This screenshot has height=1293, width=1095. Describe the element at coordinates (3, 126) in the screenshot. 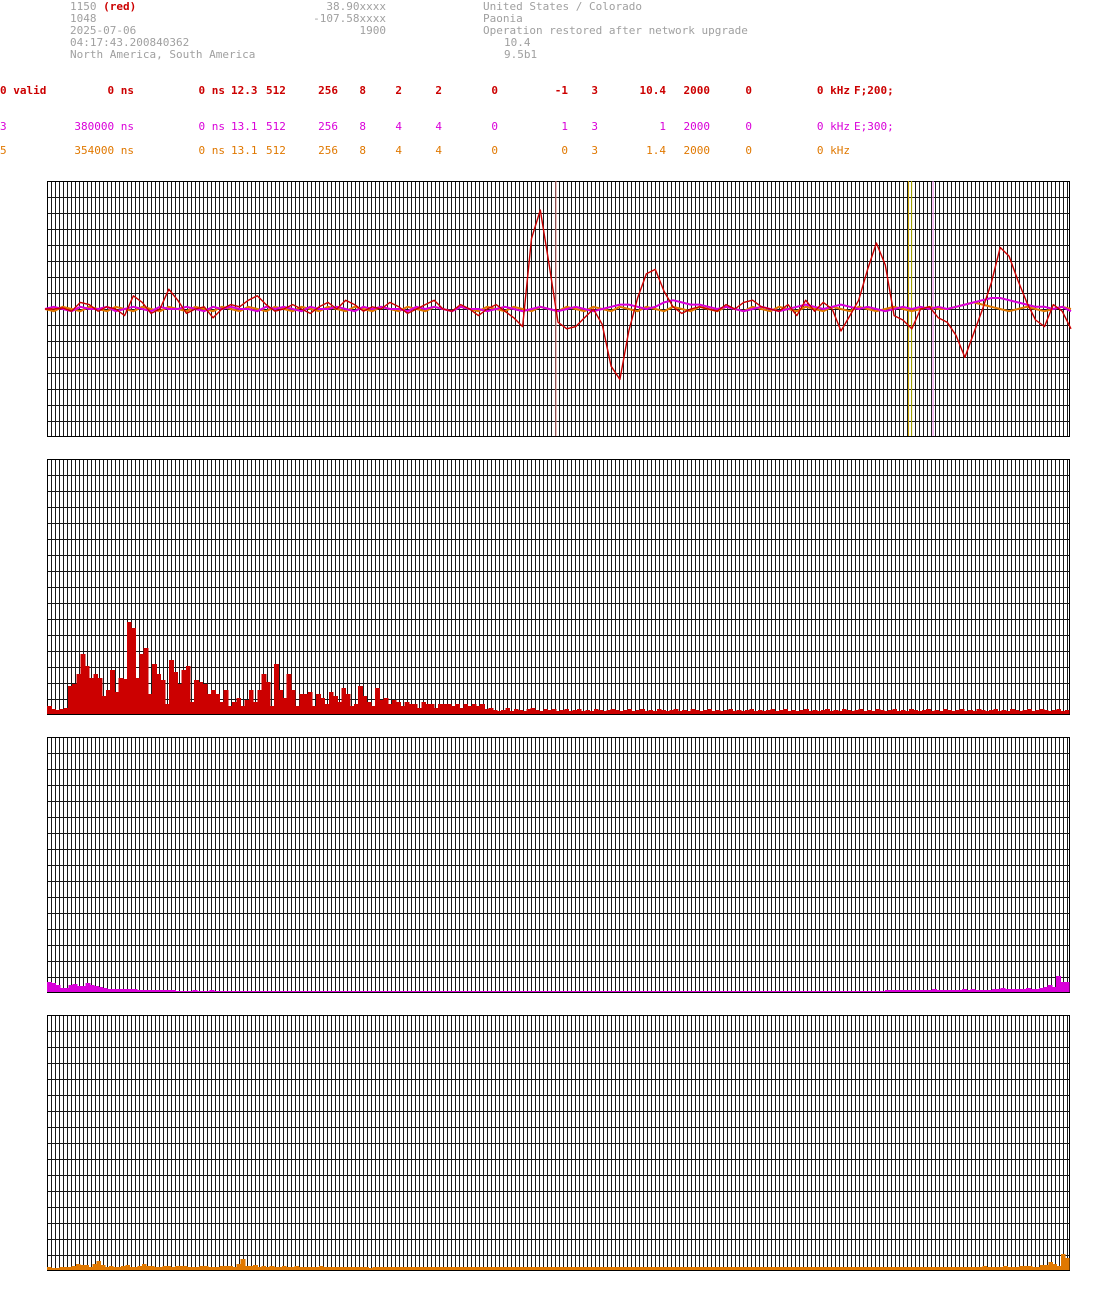

I see `row1-cell0: 3` at that location.